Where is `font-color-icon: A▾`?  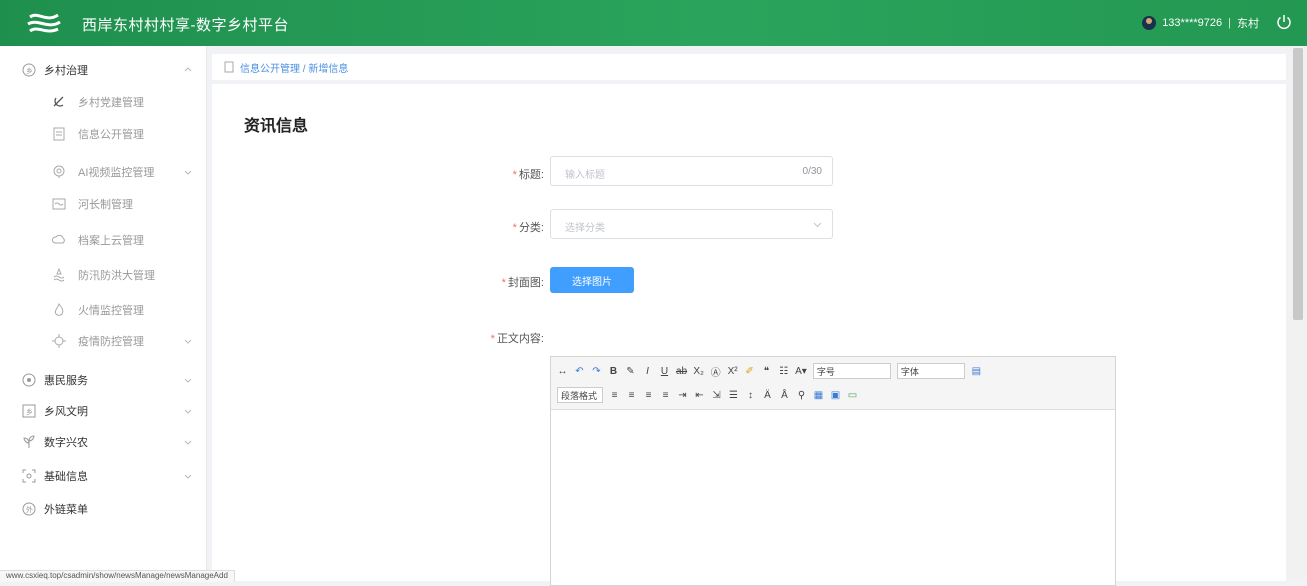 font-color-icon: A▾ is located at coordinates (801, 371).